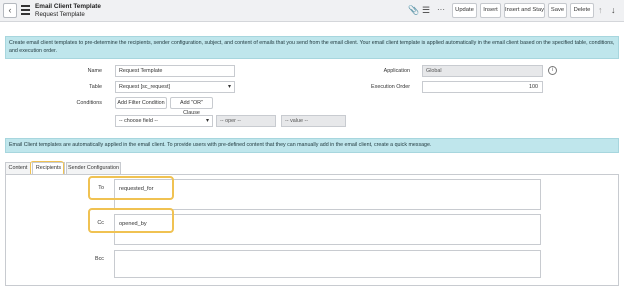 This screenshot has width=624, height=286. Describe the element at coordinates (131, 188) in the screenshot. I see `to-highlight` at that location.